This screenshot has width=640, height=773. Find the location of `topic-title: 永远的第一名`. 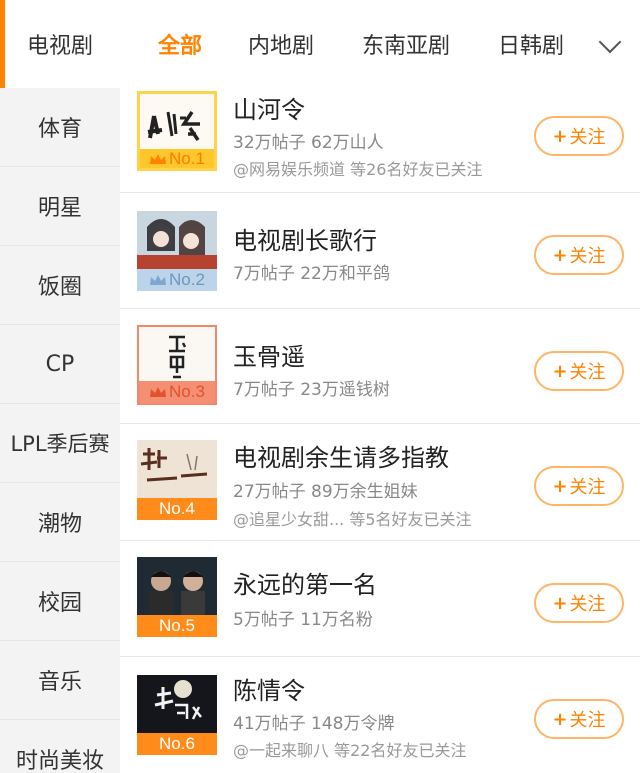

topic-title: 永远的第一名 is located at coordinates (305, 582).